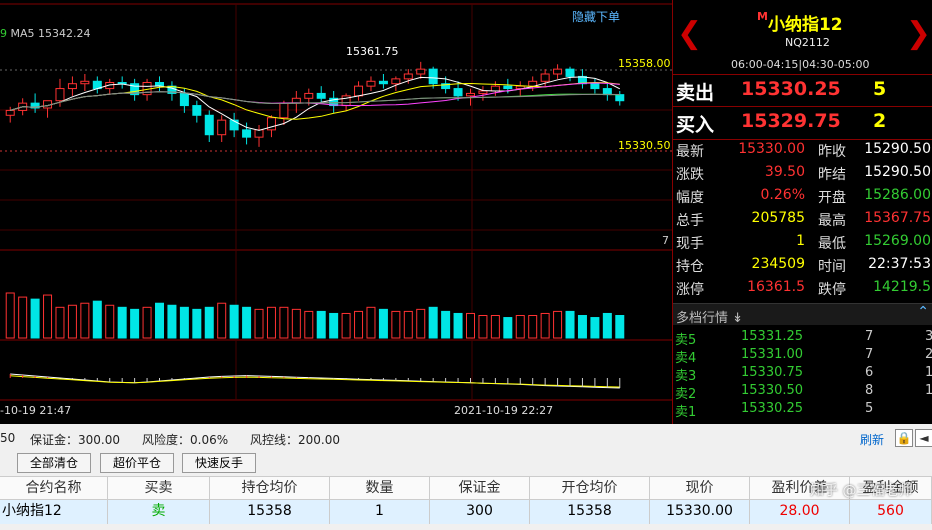  I want to click on table-cell: 15330.00, so click(700, 512).